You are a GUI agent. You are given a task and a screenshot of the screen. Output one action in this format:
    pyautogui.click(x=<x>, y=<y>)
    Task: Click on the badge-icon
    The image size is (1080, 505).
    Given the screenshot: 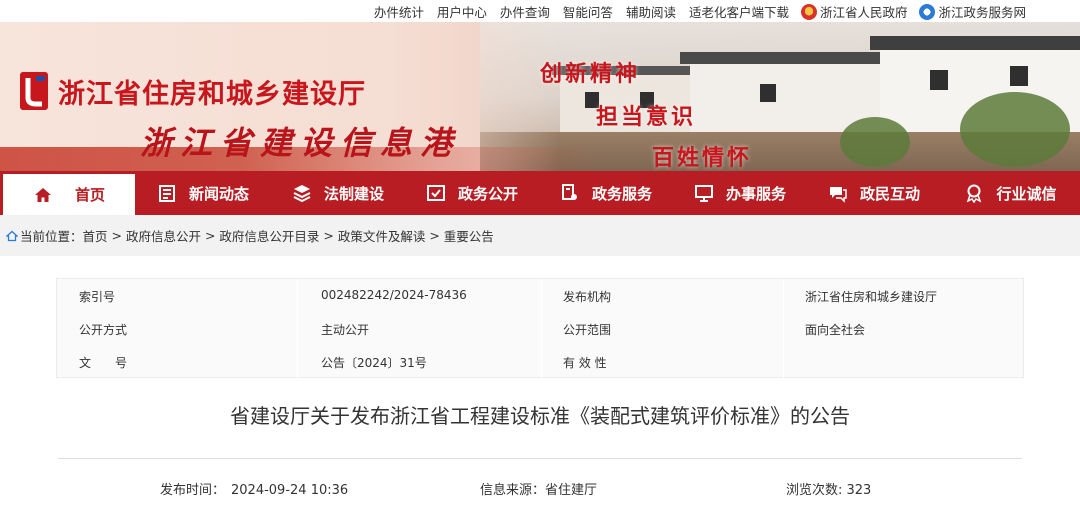 What is the action you would take?
    pyautogui.click(x=974, y=193)
    